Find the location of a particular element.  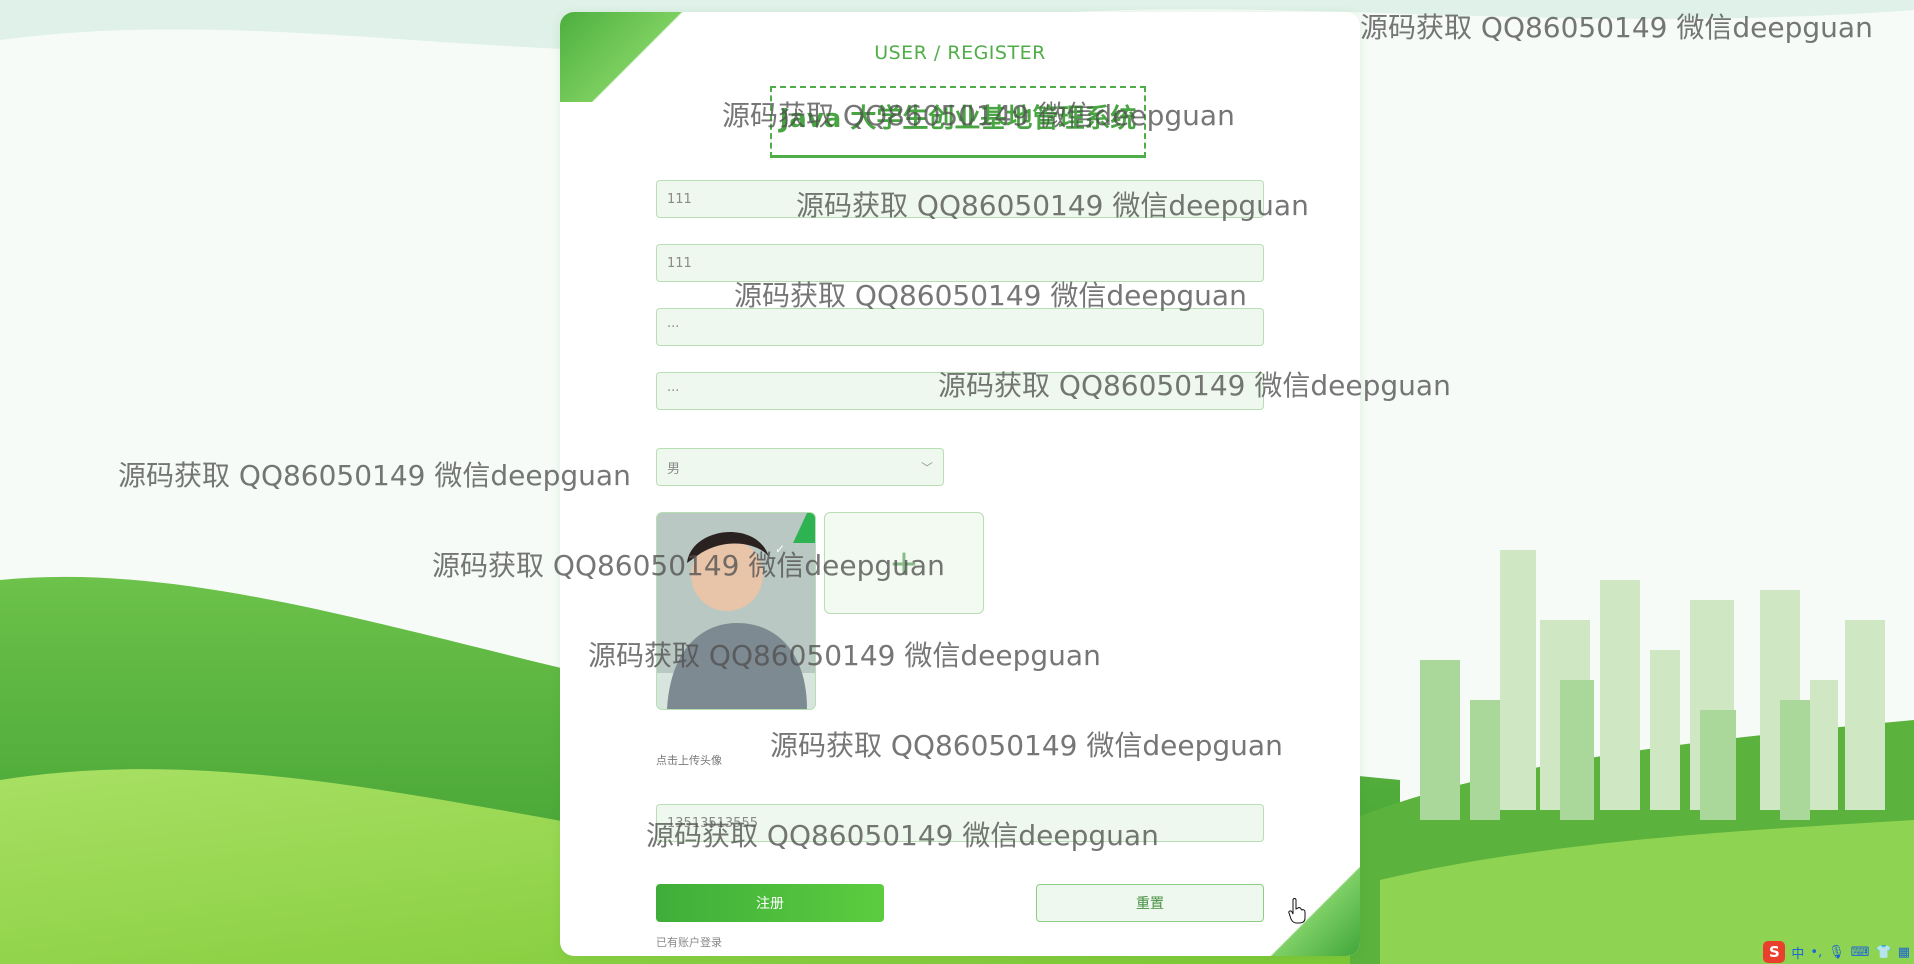

avatar-upload-button: + is located at coordinates (904, 563).